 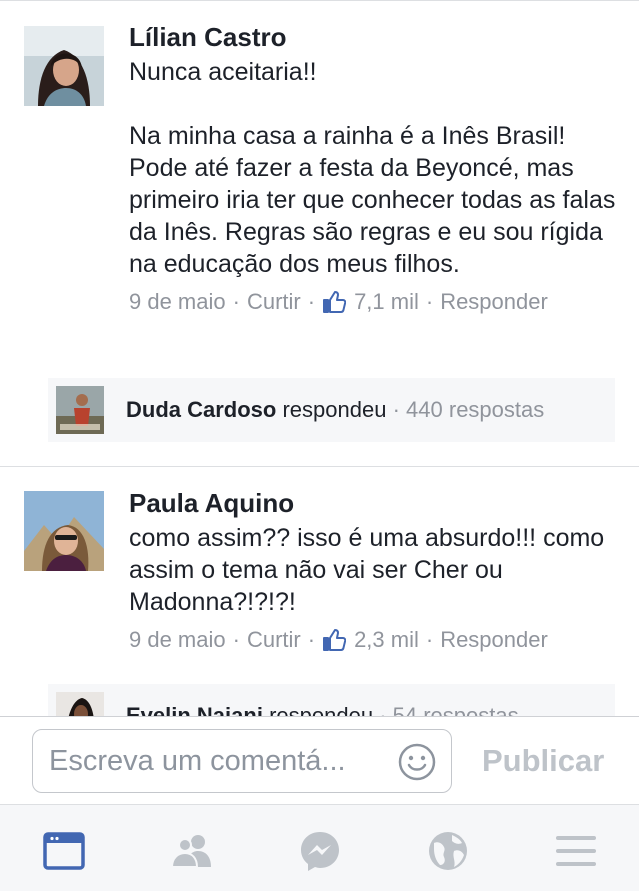 I want to click on reply-summary: Evelin Naiani respondeu · 54 respostas, so click(x=322, y=709).